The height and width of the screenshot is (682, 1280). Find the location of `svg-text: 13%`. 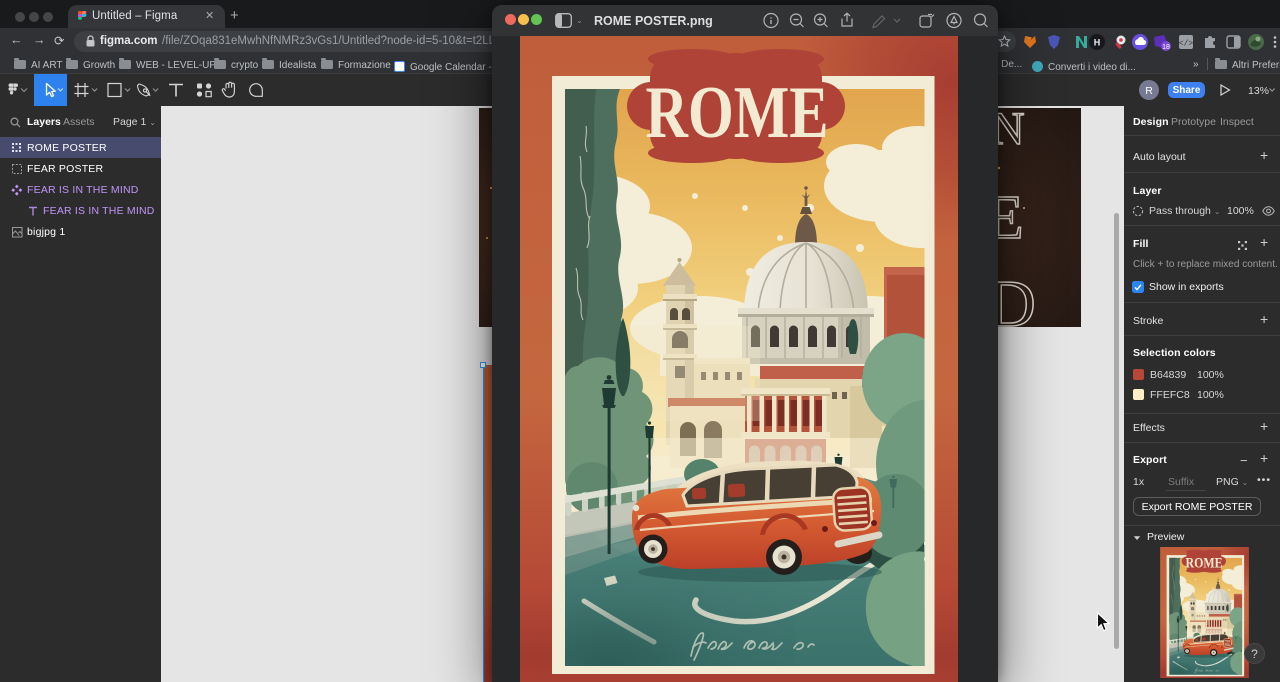

svg-text: 13% is located at coordinates (1258, 91).